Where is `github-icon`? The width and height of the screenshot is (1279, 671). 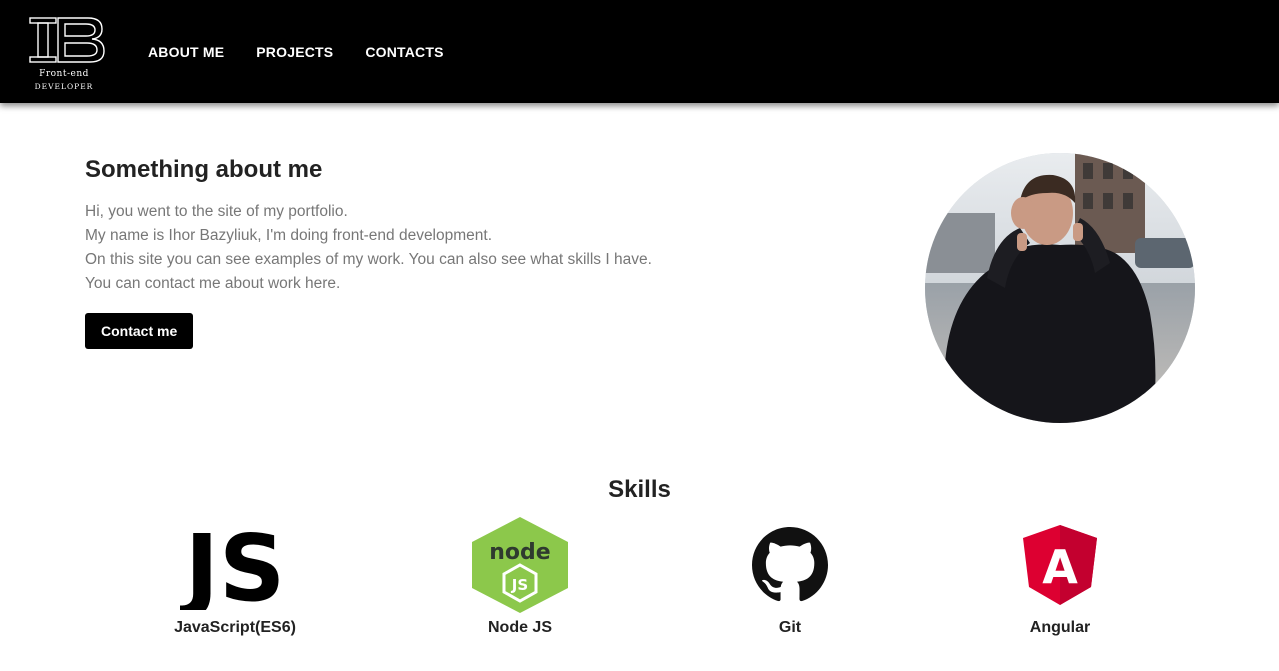
github-icon is located at coordinates (790, 565).